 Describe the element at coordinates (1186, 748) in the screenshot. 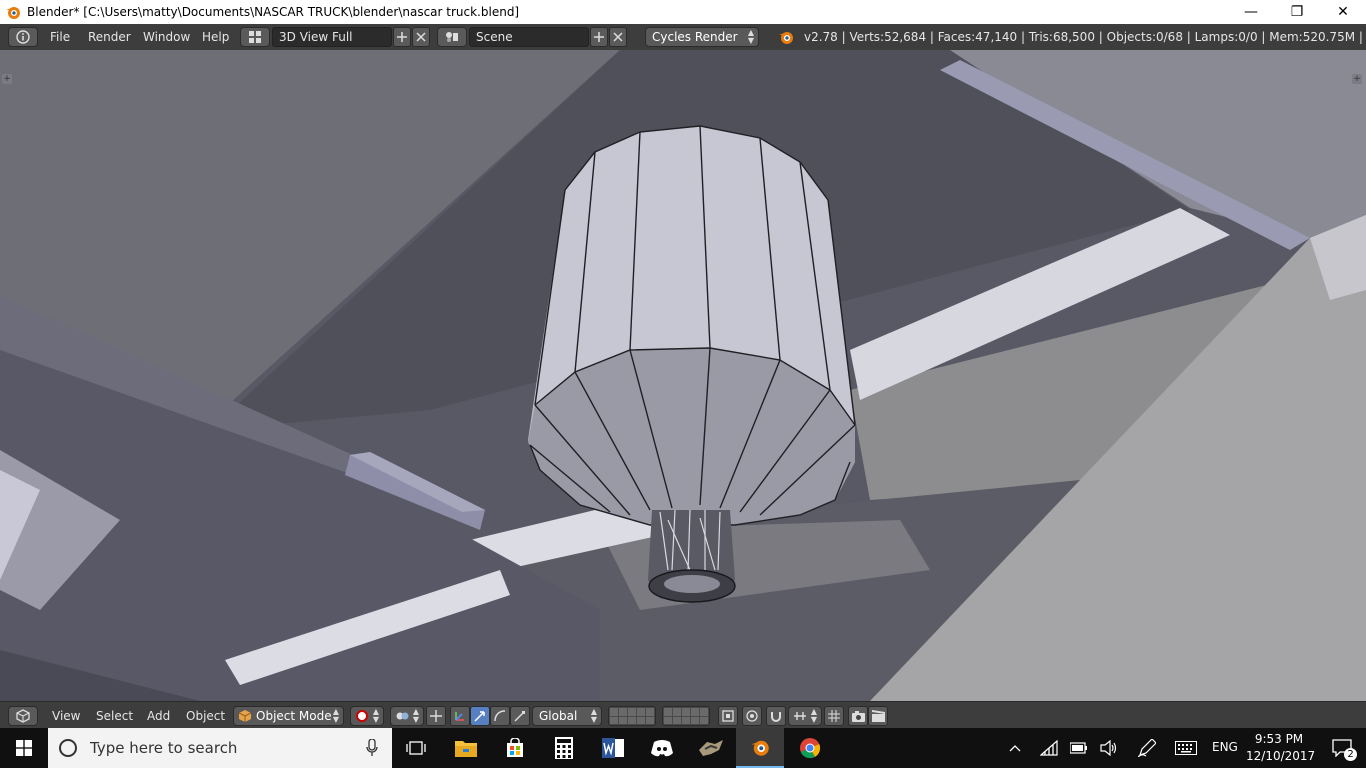

I see `keyboard-icon` at that location.